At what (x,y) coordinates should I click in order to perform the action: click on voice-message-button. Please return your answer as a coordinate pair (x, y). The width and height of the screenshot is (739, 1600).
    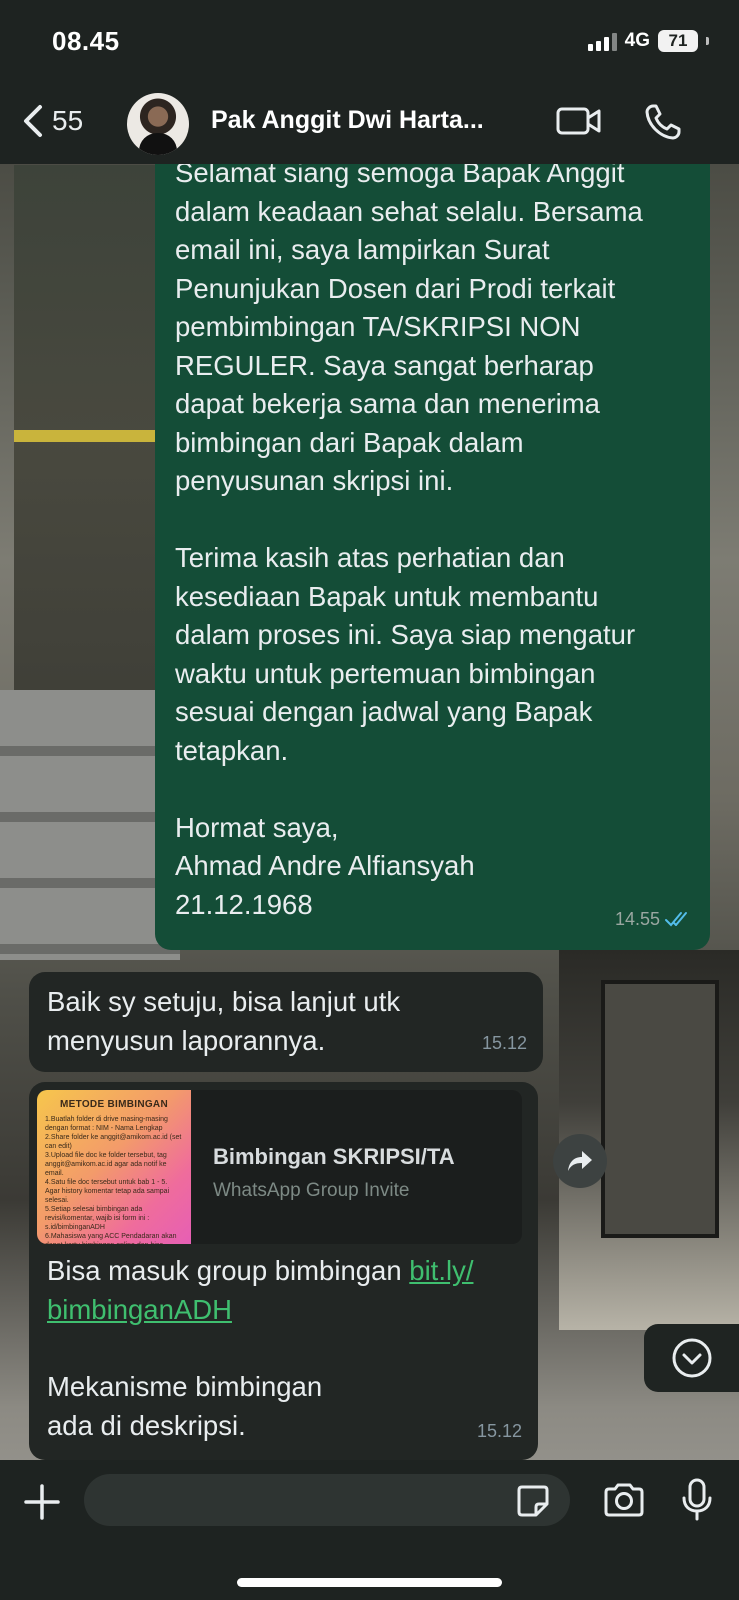
    Looking at the image, I should click on (697, 1502).